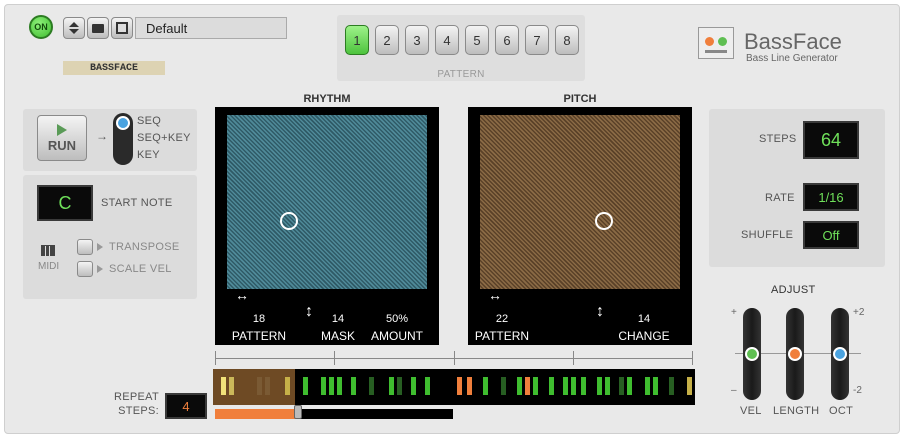 Image resolution: width=904 pixels, height=438 pixels. What do you see at coordinates (74, 28) in the screenshot?
I see `preset-updown-button` at bounding box center [74, 28].